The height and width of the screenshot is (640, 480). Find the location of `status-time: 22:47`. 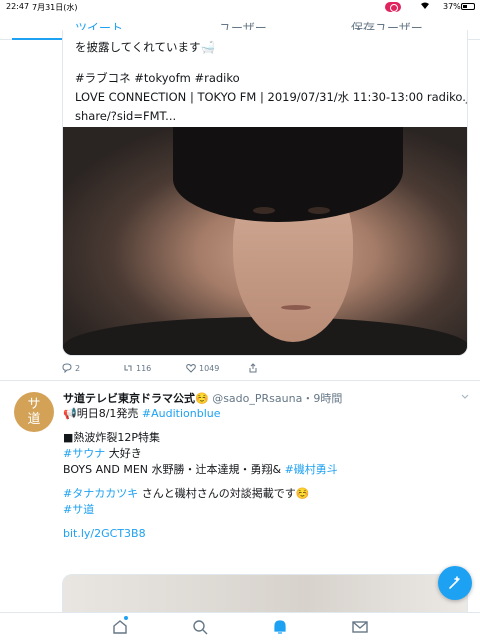

status-time: 22:47 is located at coordinates (18, 6).